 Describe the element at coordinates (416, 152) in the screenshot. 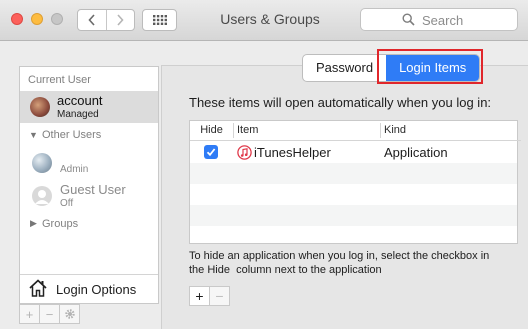

I see `item-kind: Application` at that location.